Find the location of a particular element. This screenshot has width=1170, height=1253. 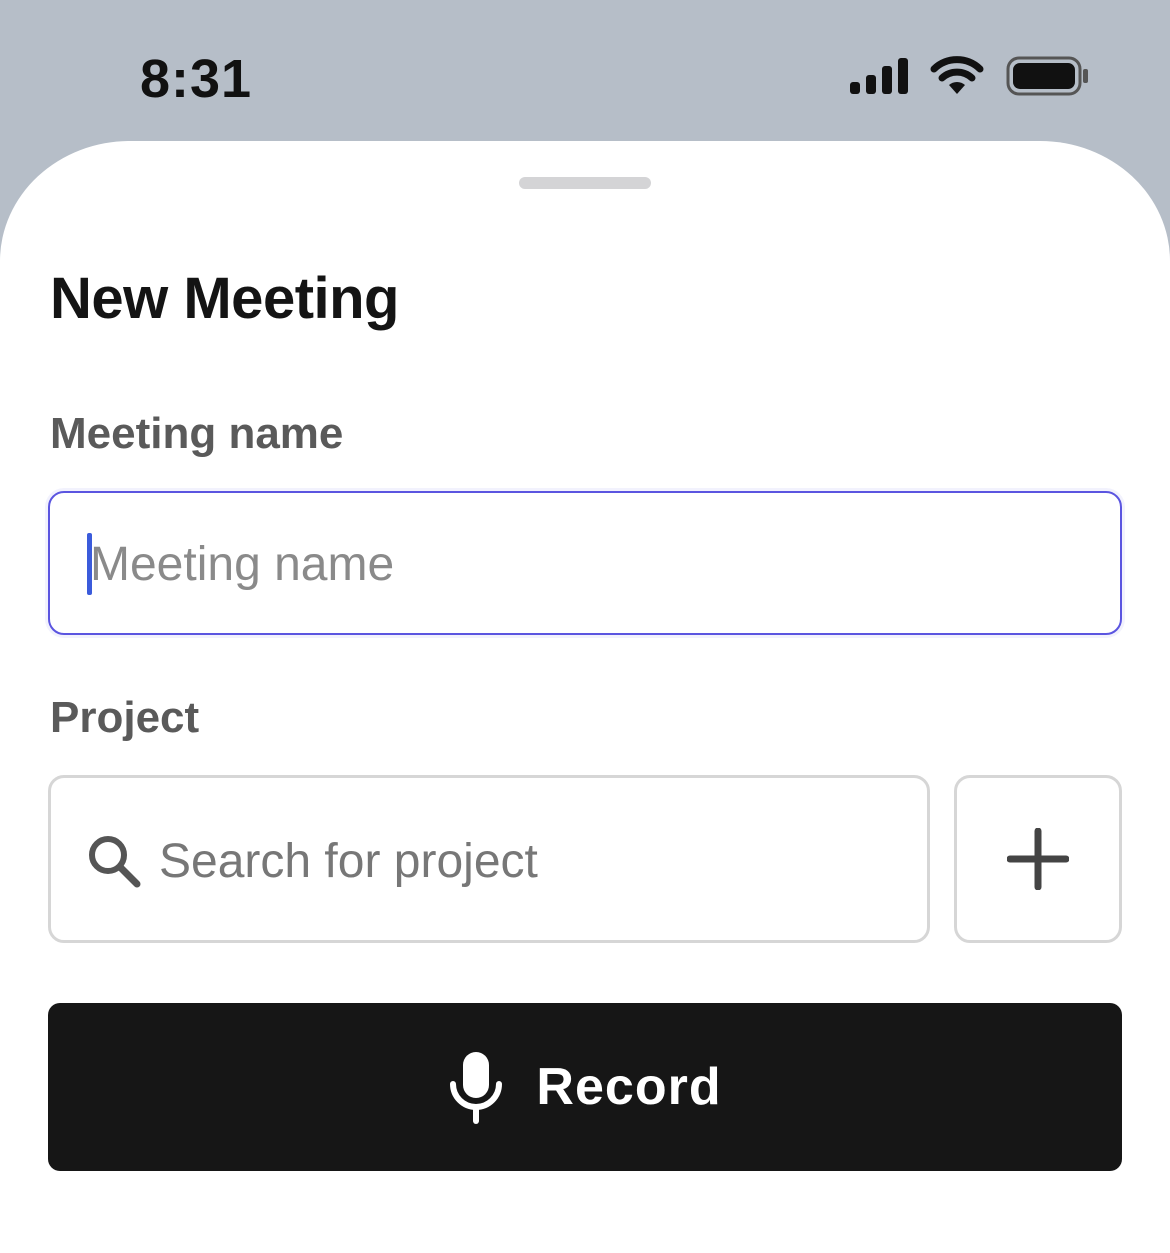

microphone-icon is located at coordinates (476, 1088).